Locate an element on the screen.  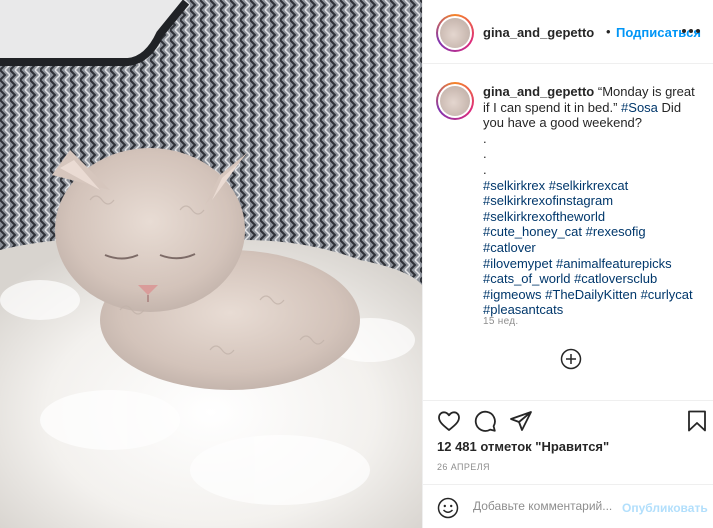
comment-input is located at coordinates (545, 506).